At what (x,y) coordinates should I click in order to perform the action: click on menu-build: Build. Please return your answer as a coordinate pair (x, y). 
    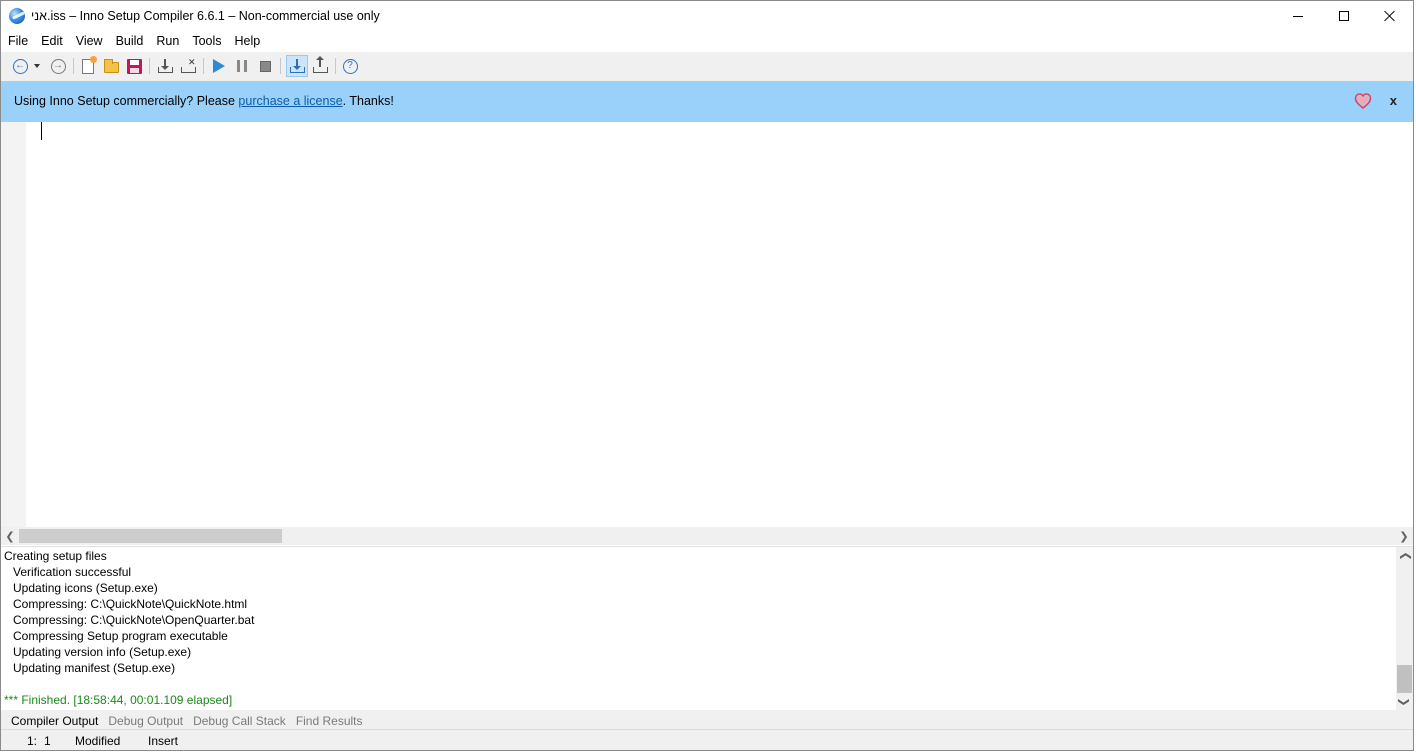
    Looking at the image, I should click on (129, 41).